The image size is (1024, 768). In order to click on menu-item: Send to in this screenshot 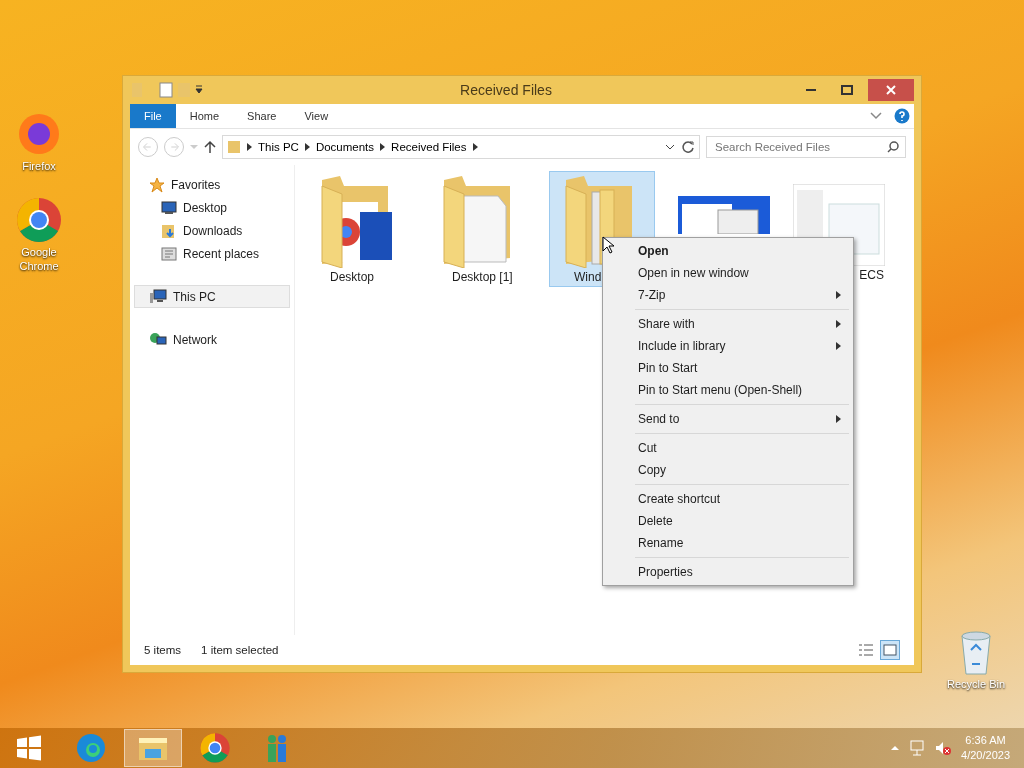, I will do `click(728, 419)`.